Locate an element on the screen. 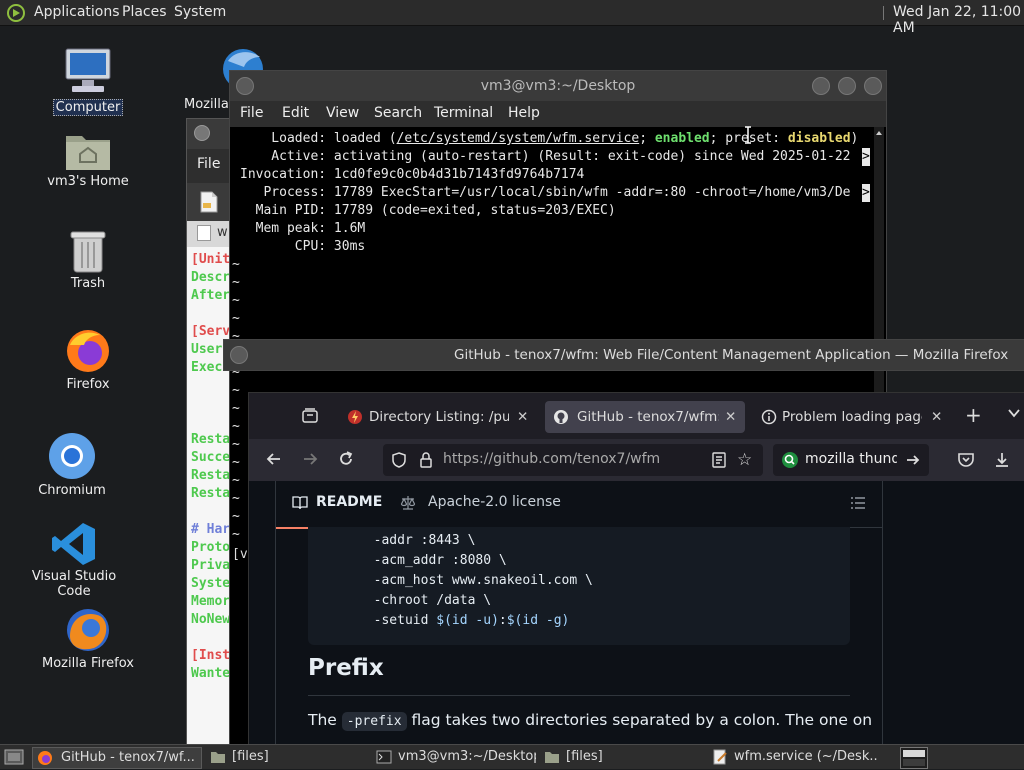  editor-line: User is located at coordinates (207, 349).